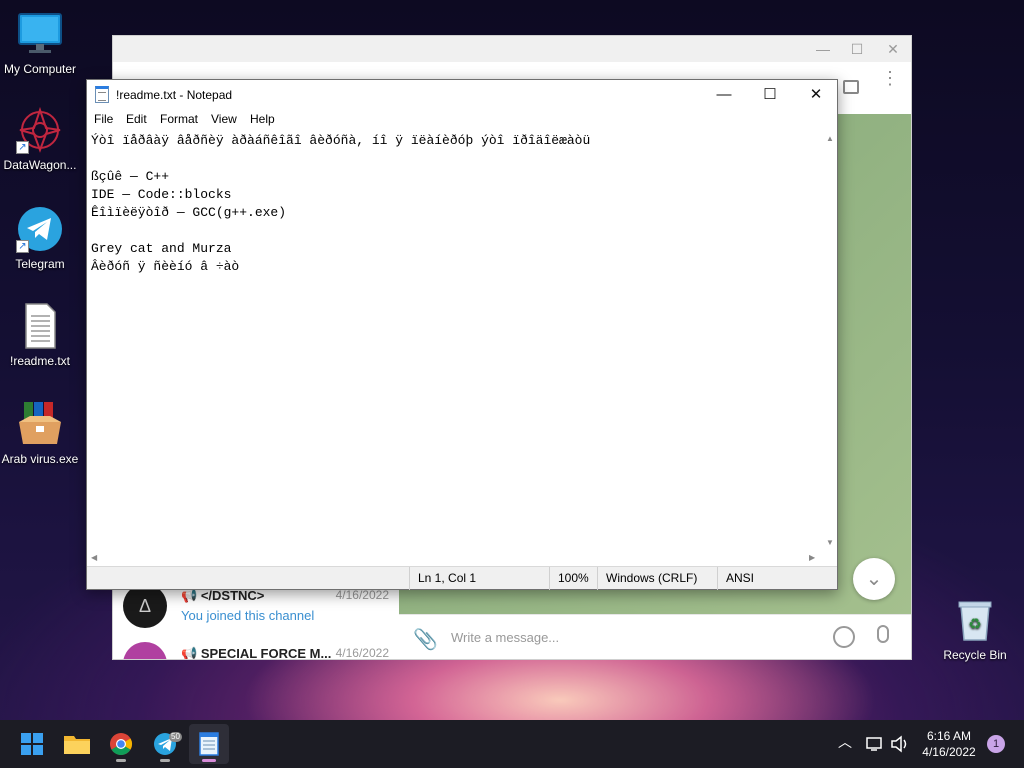  I want to click on scroll-down-arrow-icon: ▼, so click(830, 542).